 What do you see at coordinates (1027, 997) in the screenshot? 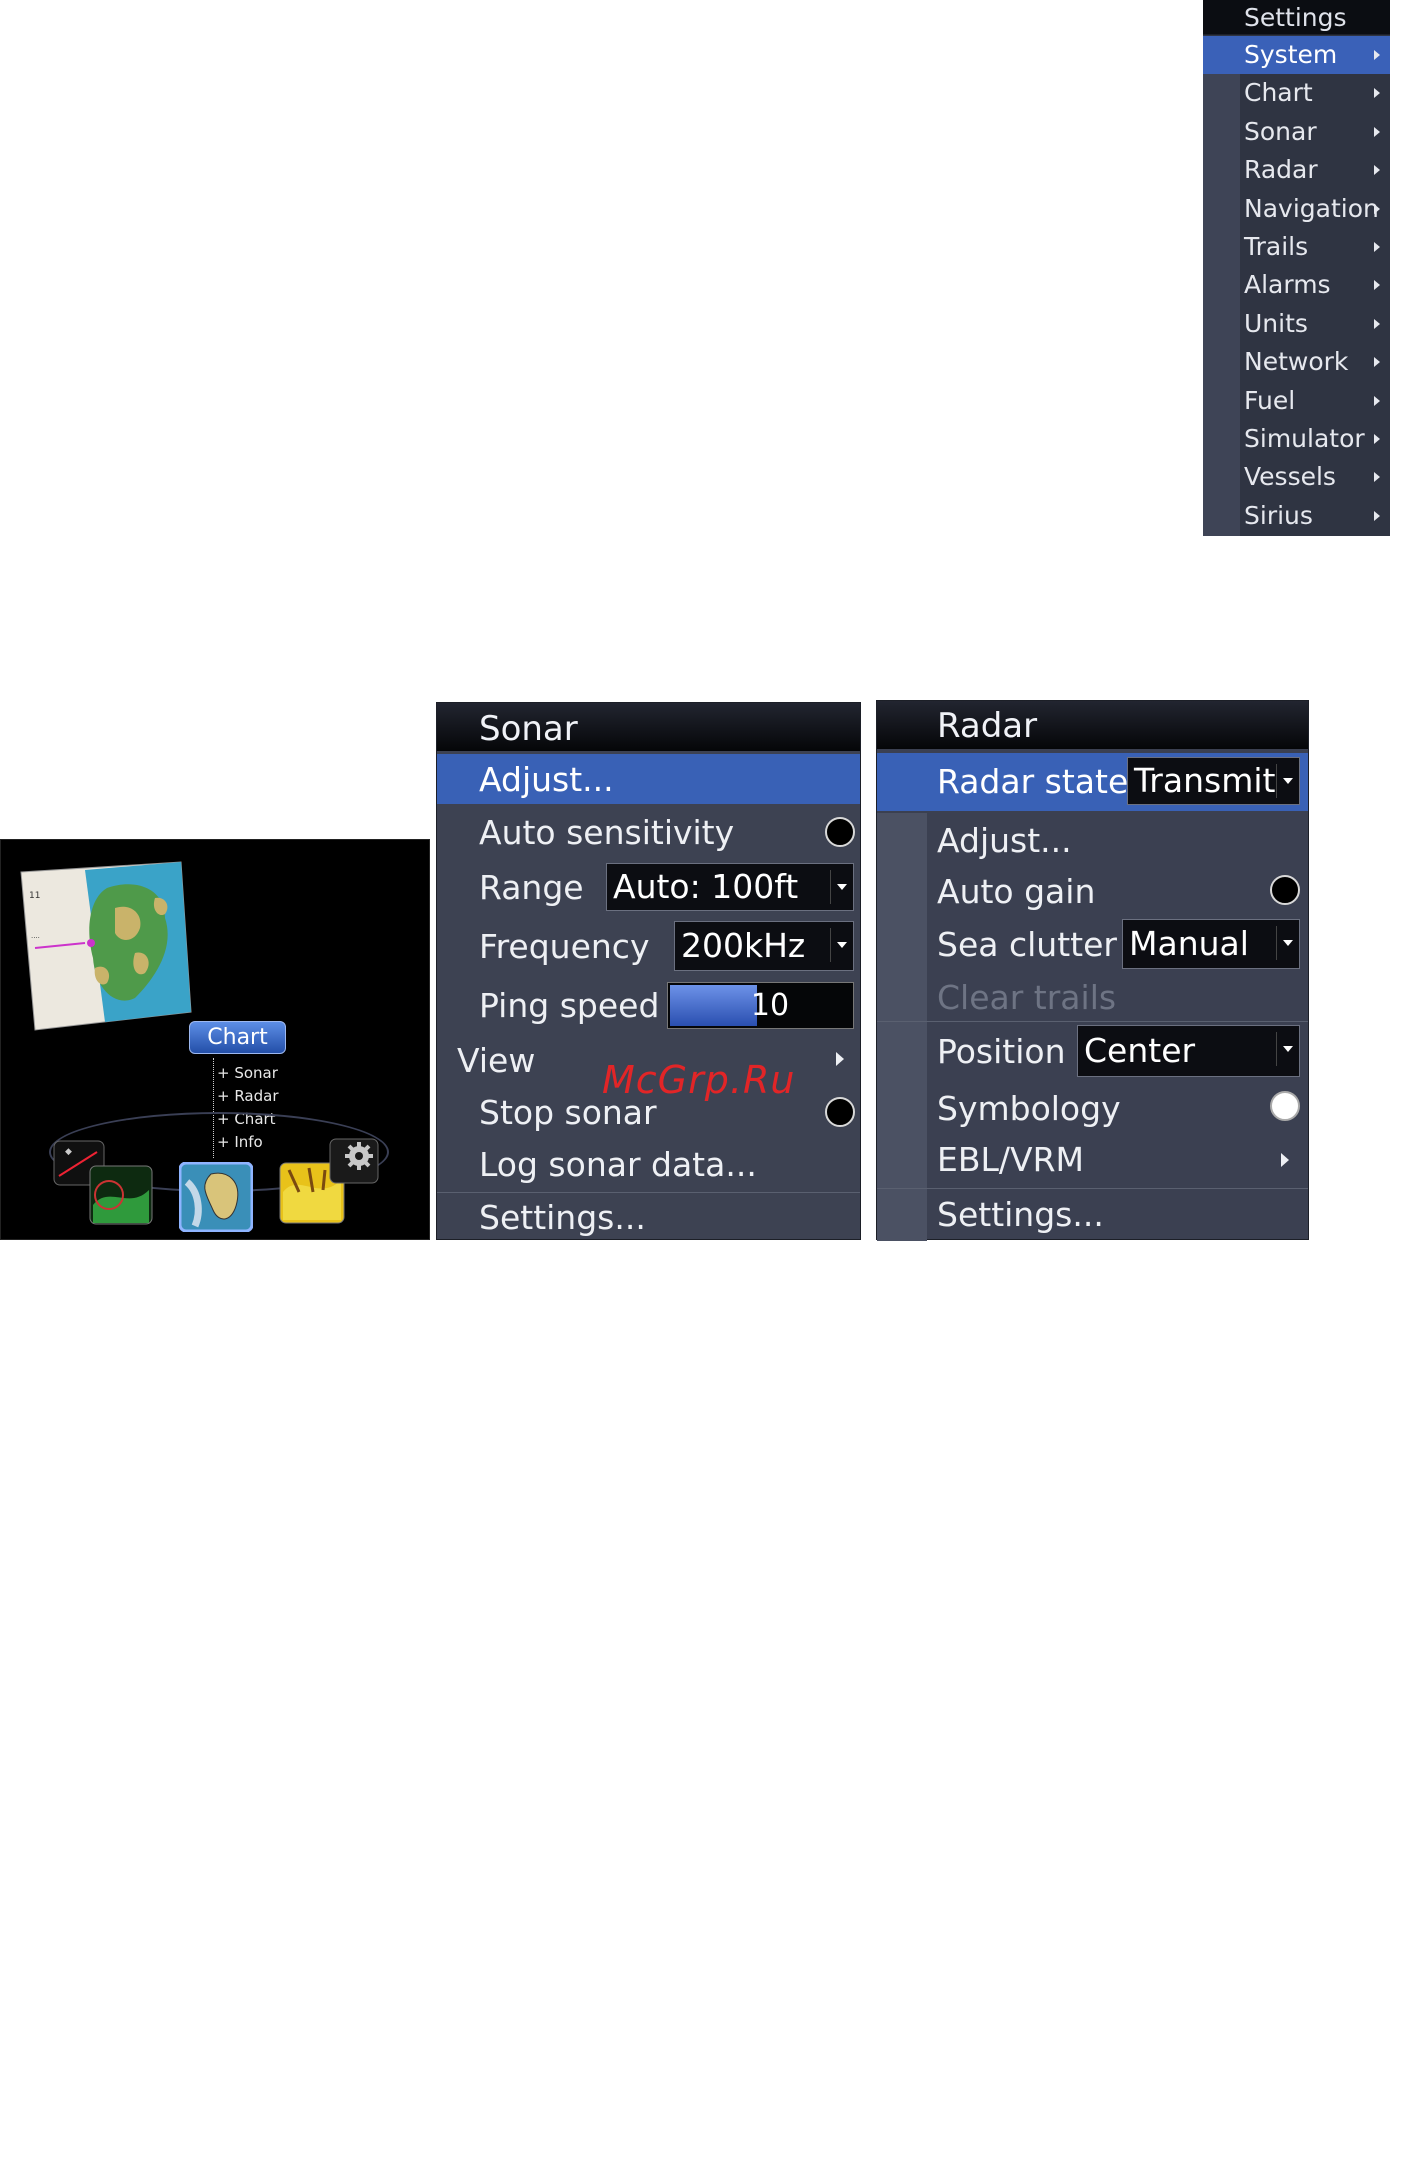
I see `clear-trails-item: Clear trails` at bounding box center [1027, 997].